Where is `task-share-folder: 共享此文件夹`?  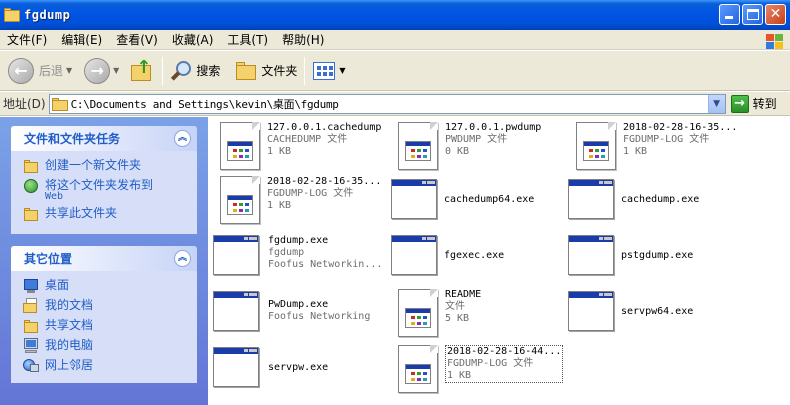
task-share-folder: 共享此文件夹 is located at coordinates (107, 214).